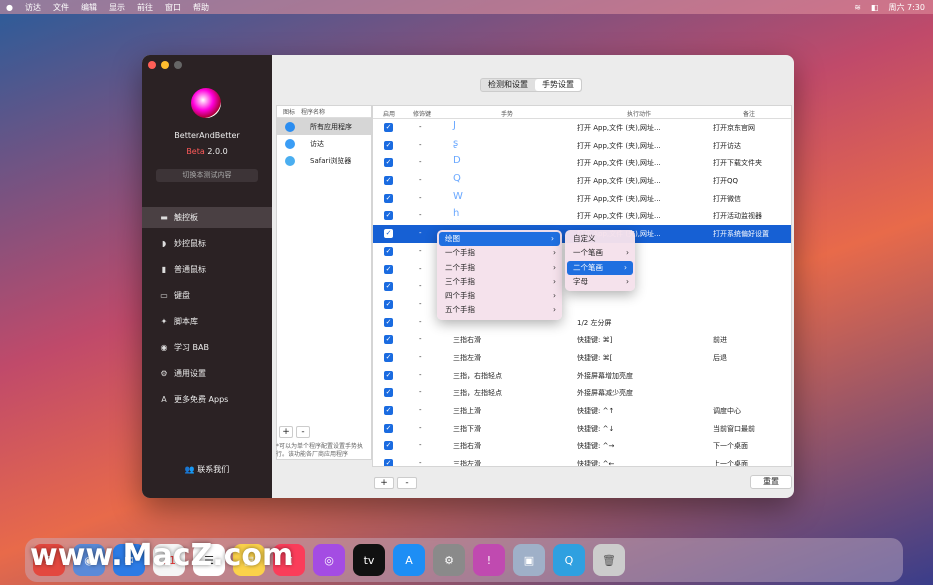 The image size is (933, 585). I want to click on table-row: ✓ - D 打开 App,文件 (夹),网址... 打开下载文件夹, so click(582, 163).